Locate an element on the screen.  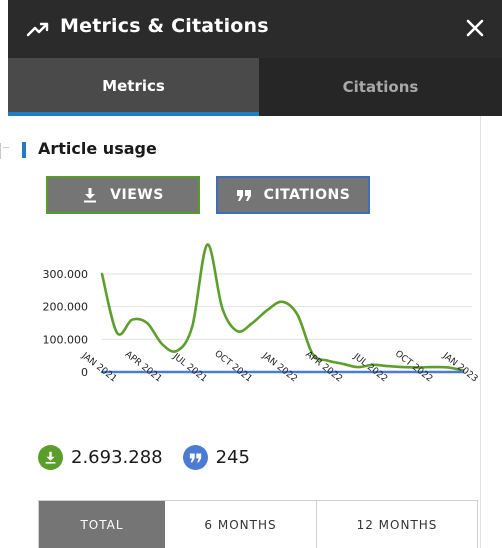
x-tick-label: JUL 2021 is located at coordinates (189, 367).